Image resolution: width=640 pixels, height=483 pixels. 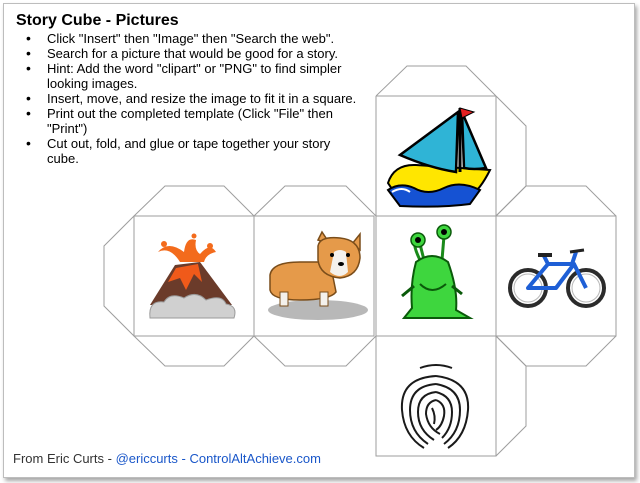 What do you see at coordinates (255, 458) in the screenshot?
I see `website-link: ControlAltAchieve.com` at bounding box center [255, 458].